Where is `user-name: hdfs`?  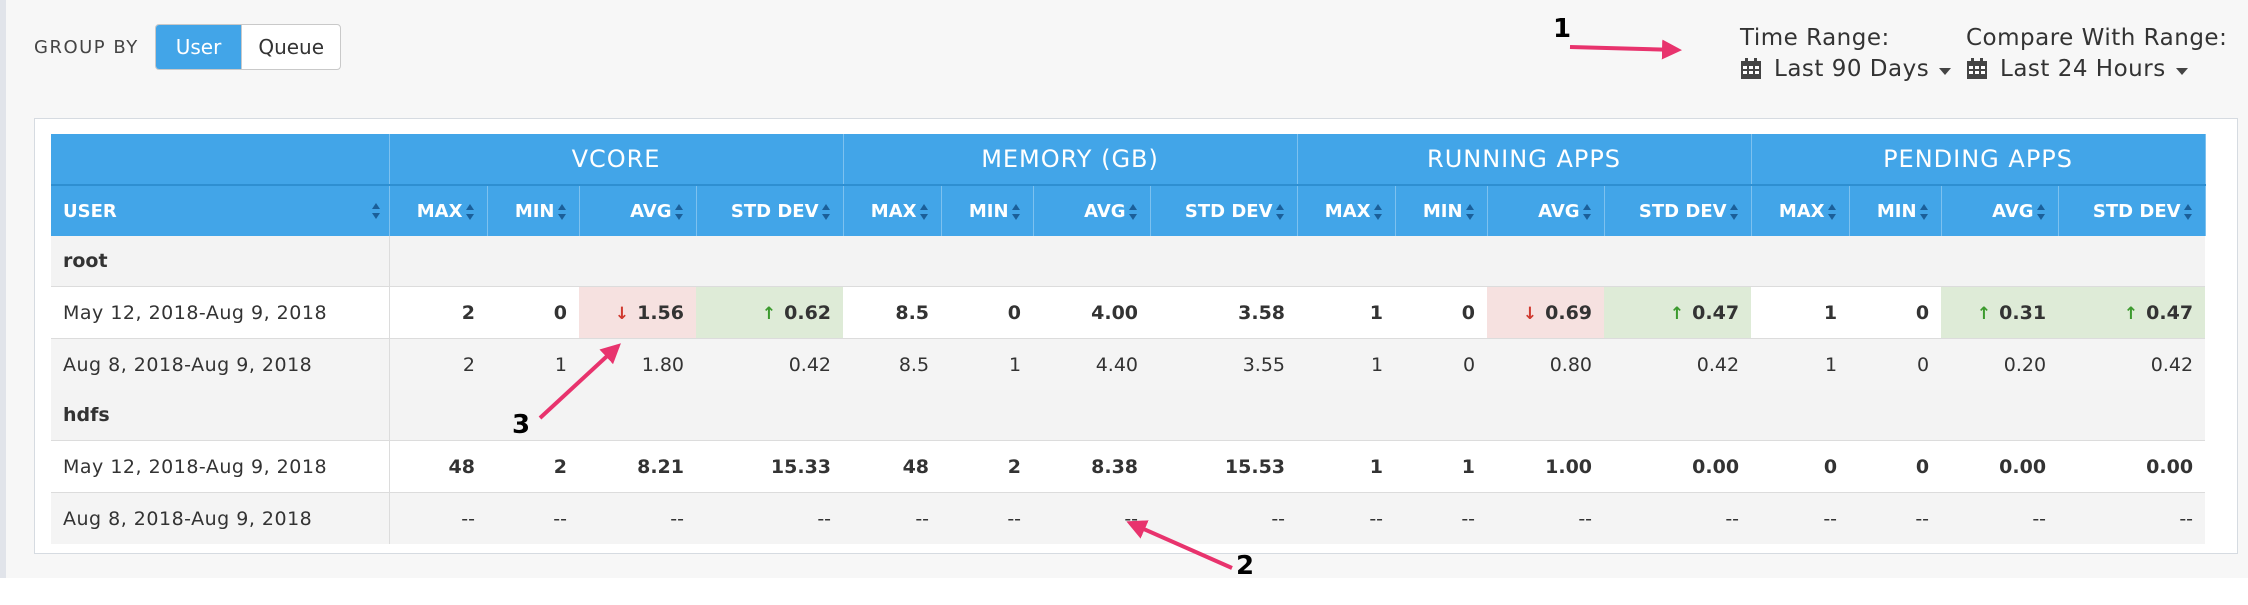 user-name: hdfs is located at coordinates (220, 415).